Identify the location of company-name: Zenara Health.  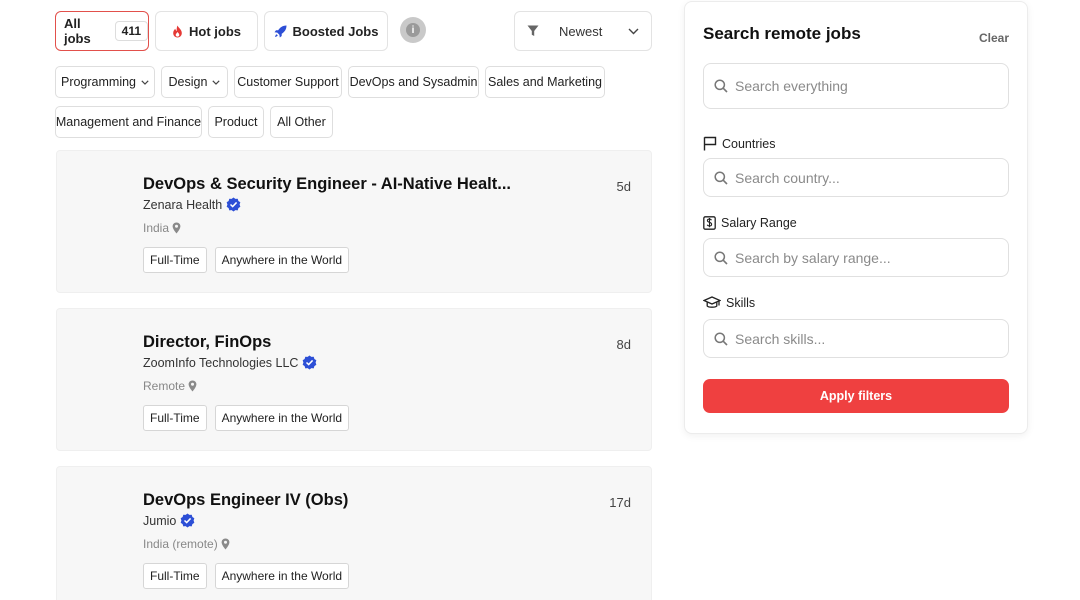
(183, 204).